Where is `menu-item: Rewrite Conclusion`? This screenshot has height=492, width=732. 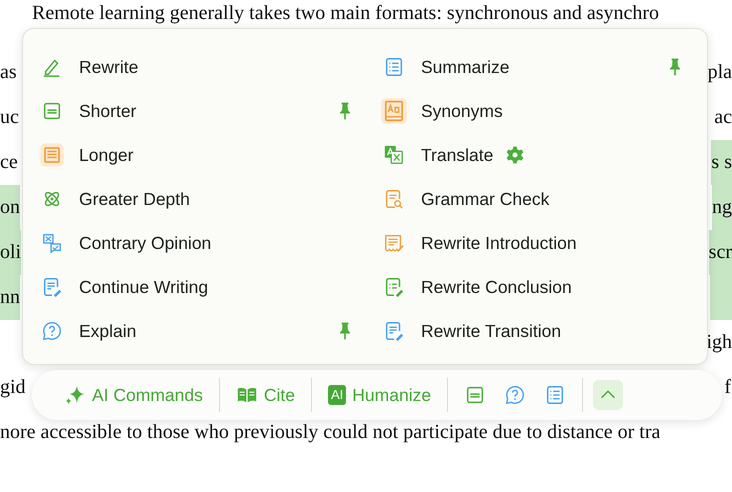
menu-item: Rewrite Conclusion is located at coordinates (534, 287).